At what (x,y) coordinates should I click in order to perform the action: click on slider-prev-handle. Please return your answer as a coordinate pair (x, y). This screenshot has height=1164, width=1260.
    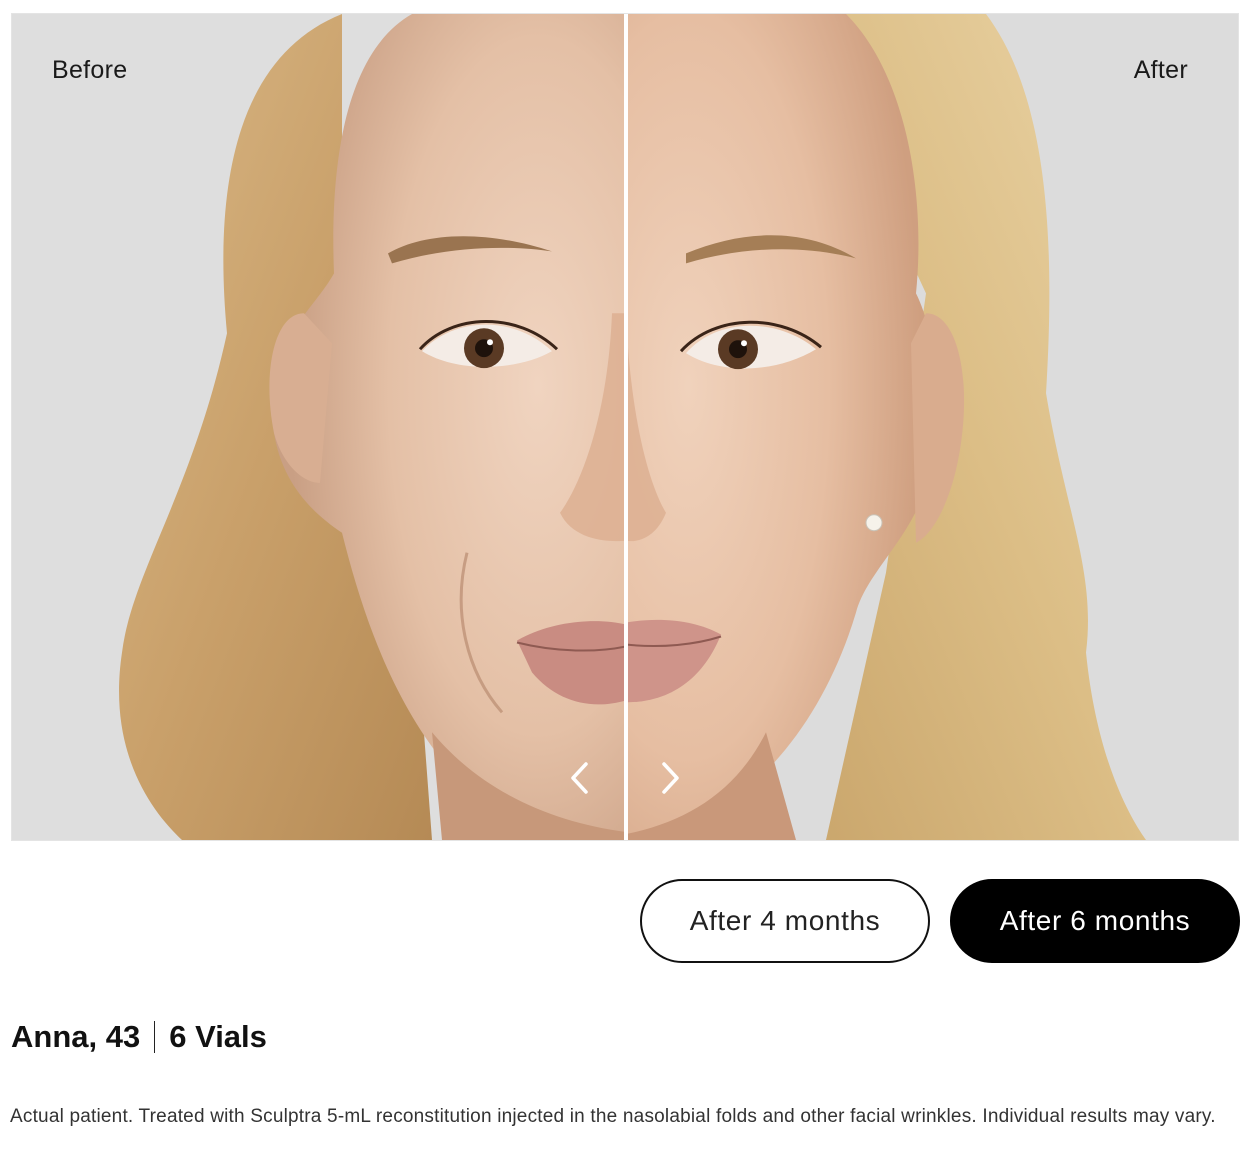
    Looking at the image, I should click on (580, 778).